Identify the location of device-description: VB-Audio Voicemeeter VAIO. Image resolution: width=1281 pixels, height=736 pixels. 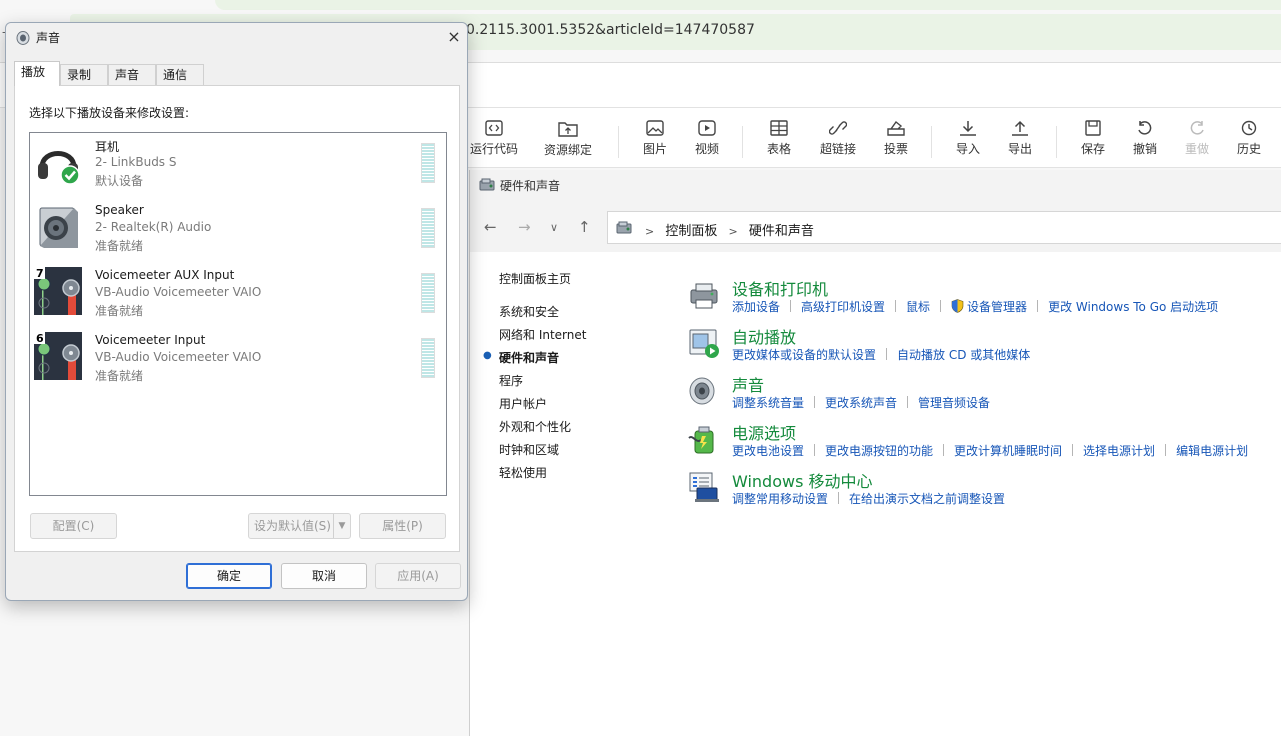
(178, 357).